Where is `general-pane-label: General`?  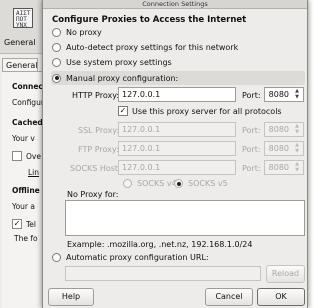 general-pane-label: General is located at coordinates (20, 42).